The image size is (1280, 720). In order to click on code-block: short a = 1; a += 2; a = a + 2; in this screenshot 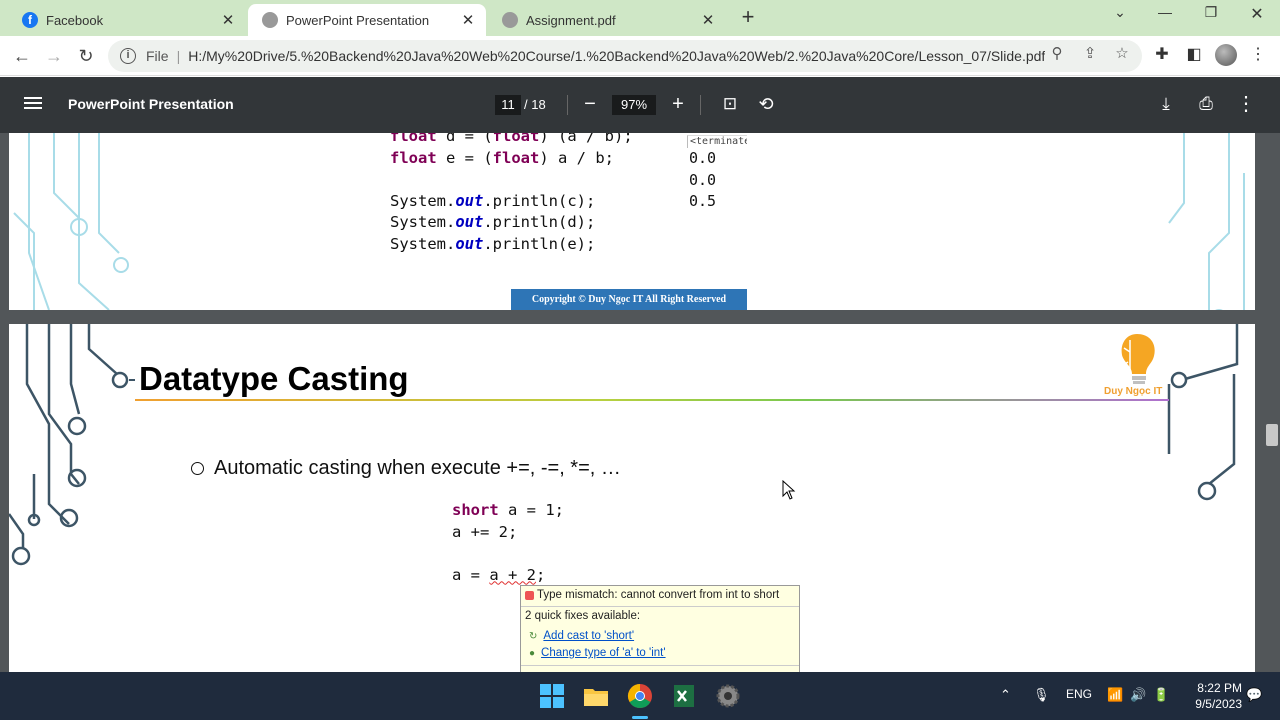, I will do `click(508, 543)`.